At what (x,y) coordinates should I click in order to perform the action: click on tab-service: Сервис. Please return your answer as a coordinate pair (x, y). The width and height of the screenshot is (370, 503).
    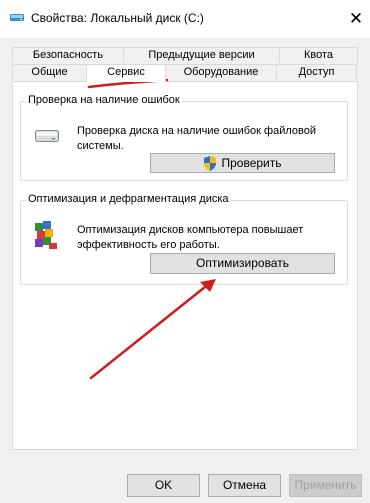
    Looking at the image, I should click on (126, 73).